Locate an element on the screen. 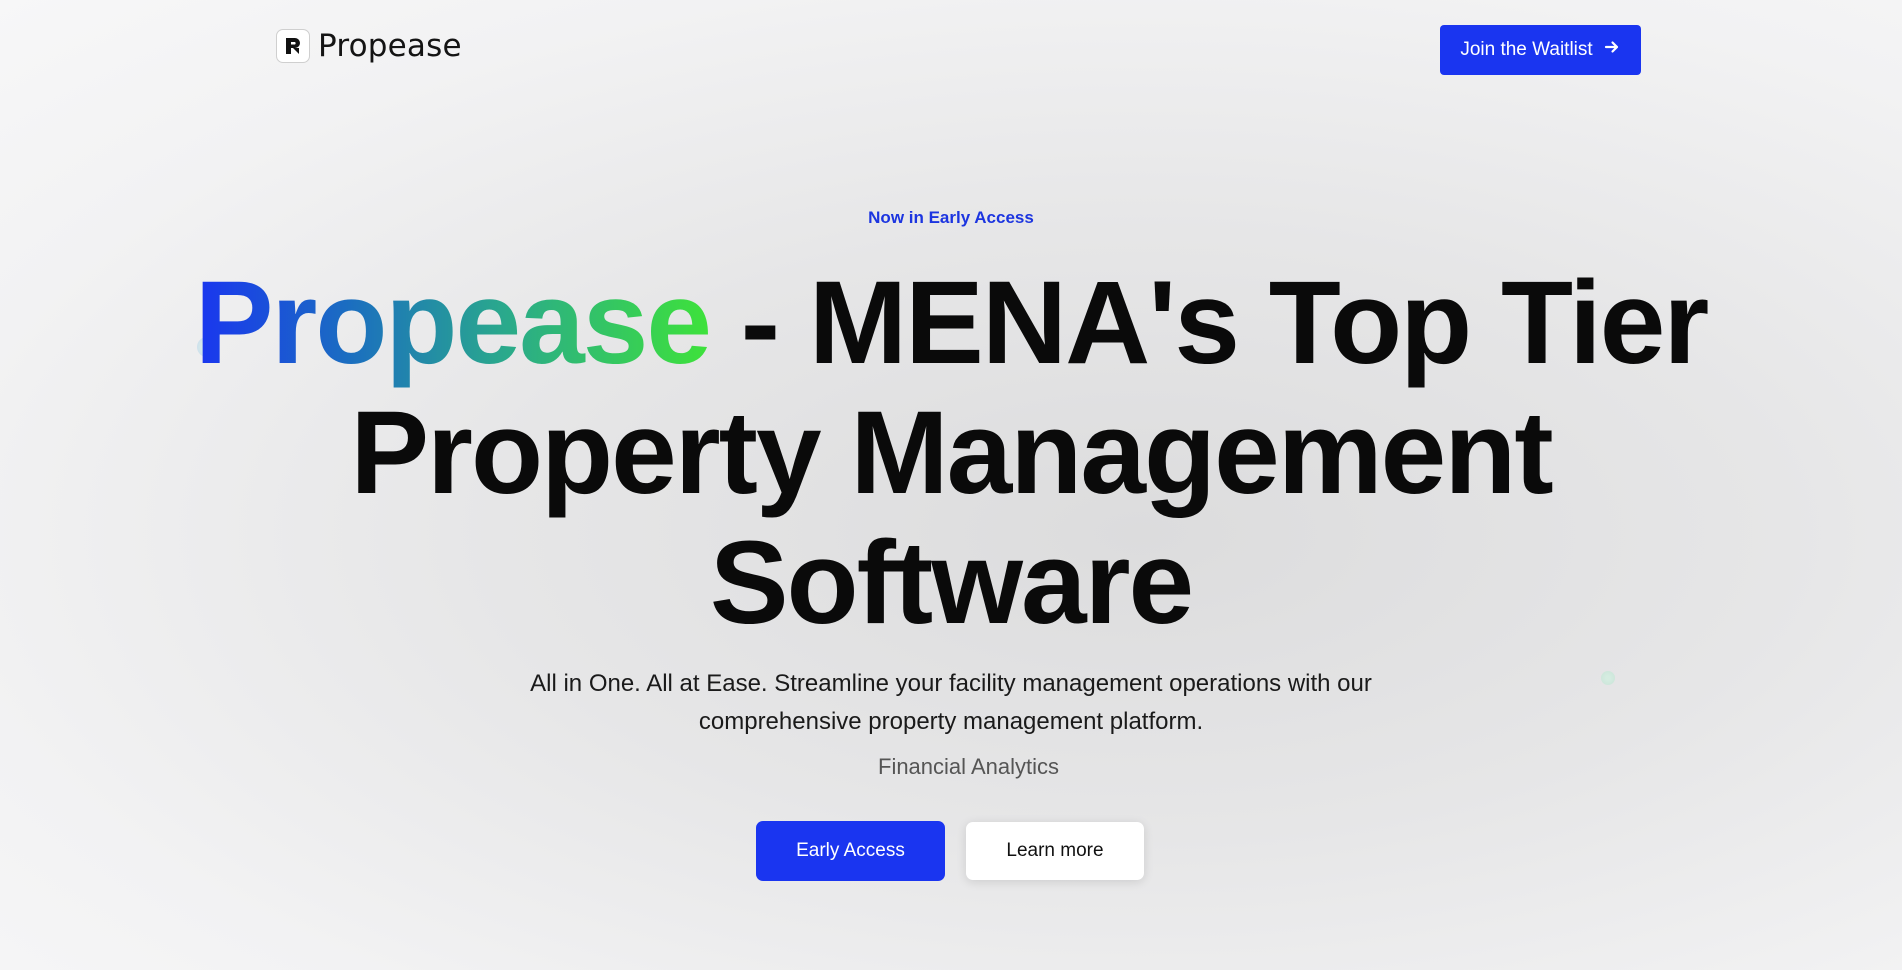 This screenshot has width=1902, height=970. join-waitlist-button: Join the Waitlist is located at coordinates (1540, 50).